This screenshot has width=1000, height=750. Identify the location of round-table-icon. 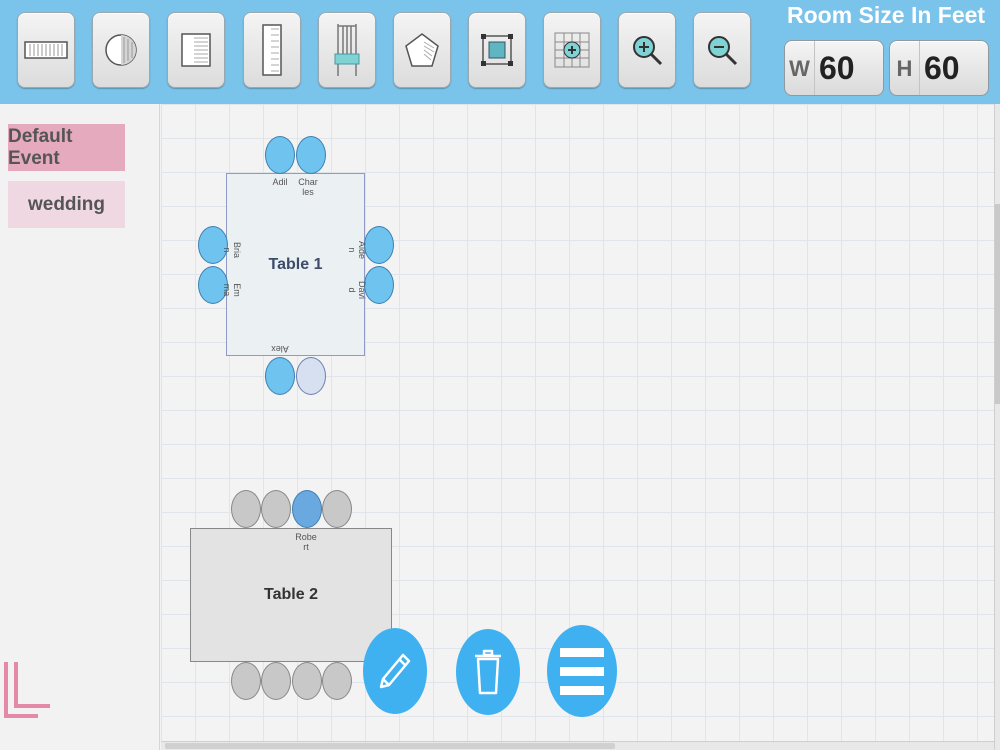
(121, 50).